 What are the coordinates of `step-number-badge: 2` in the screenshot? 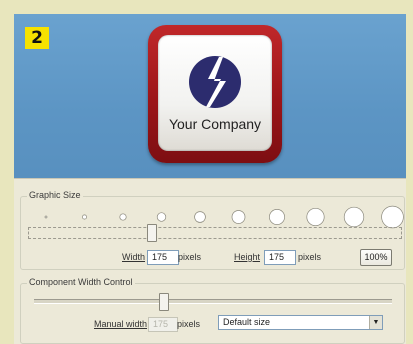 It's located at (37, 38).